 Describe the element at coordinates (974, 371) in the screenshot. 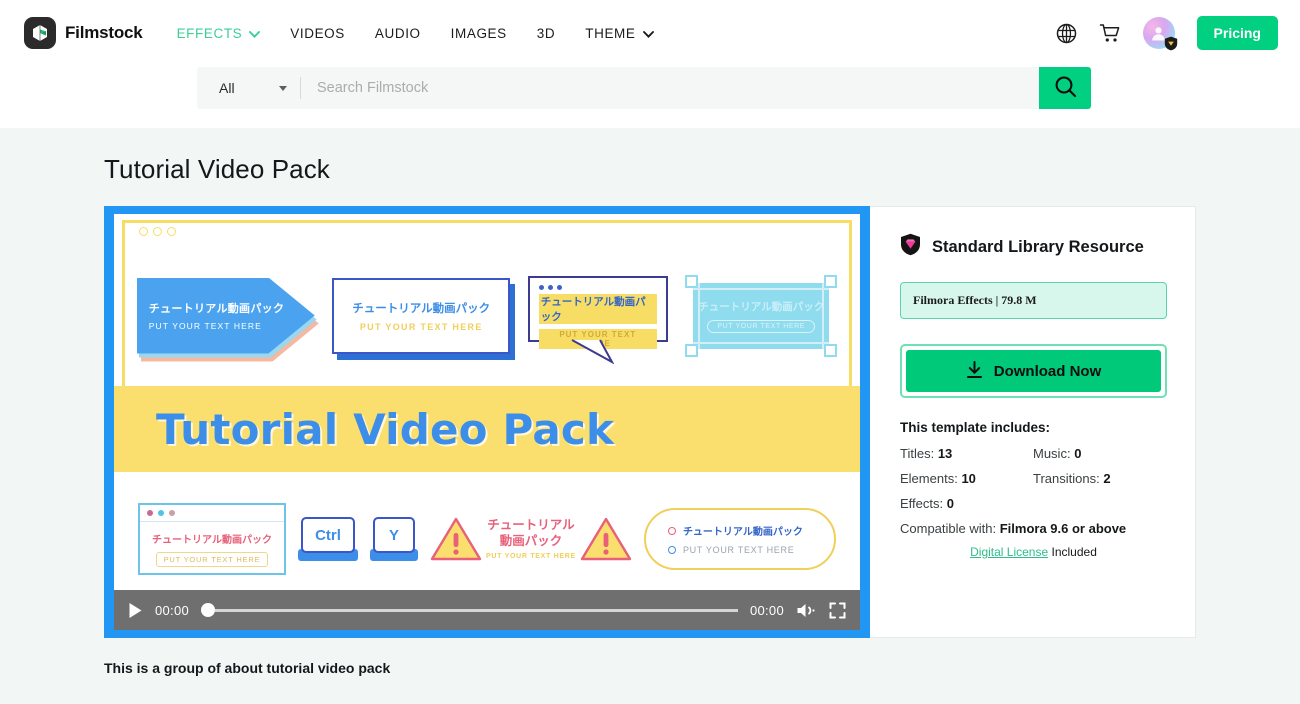

I see `download-icon` at that location.